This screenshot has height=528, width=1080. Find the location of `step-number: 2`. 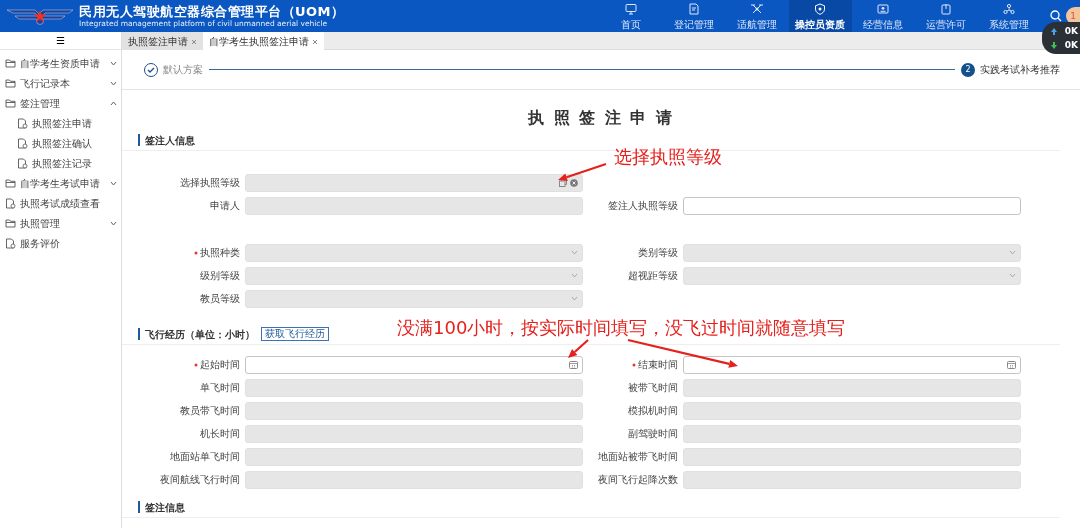

step-number: 2 is located at coordinates (968, 69).